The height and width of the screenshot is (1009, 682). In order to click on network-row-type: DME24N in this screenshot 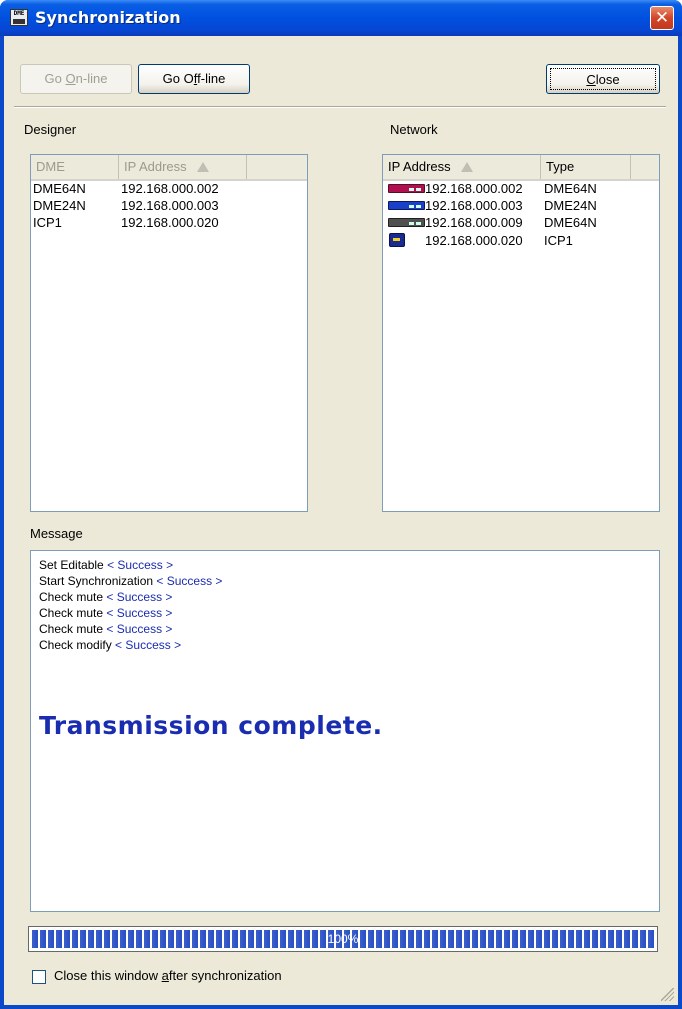, I will do `click(570, 205)`.